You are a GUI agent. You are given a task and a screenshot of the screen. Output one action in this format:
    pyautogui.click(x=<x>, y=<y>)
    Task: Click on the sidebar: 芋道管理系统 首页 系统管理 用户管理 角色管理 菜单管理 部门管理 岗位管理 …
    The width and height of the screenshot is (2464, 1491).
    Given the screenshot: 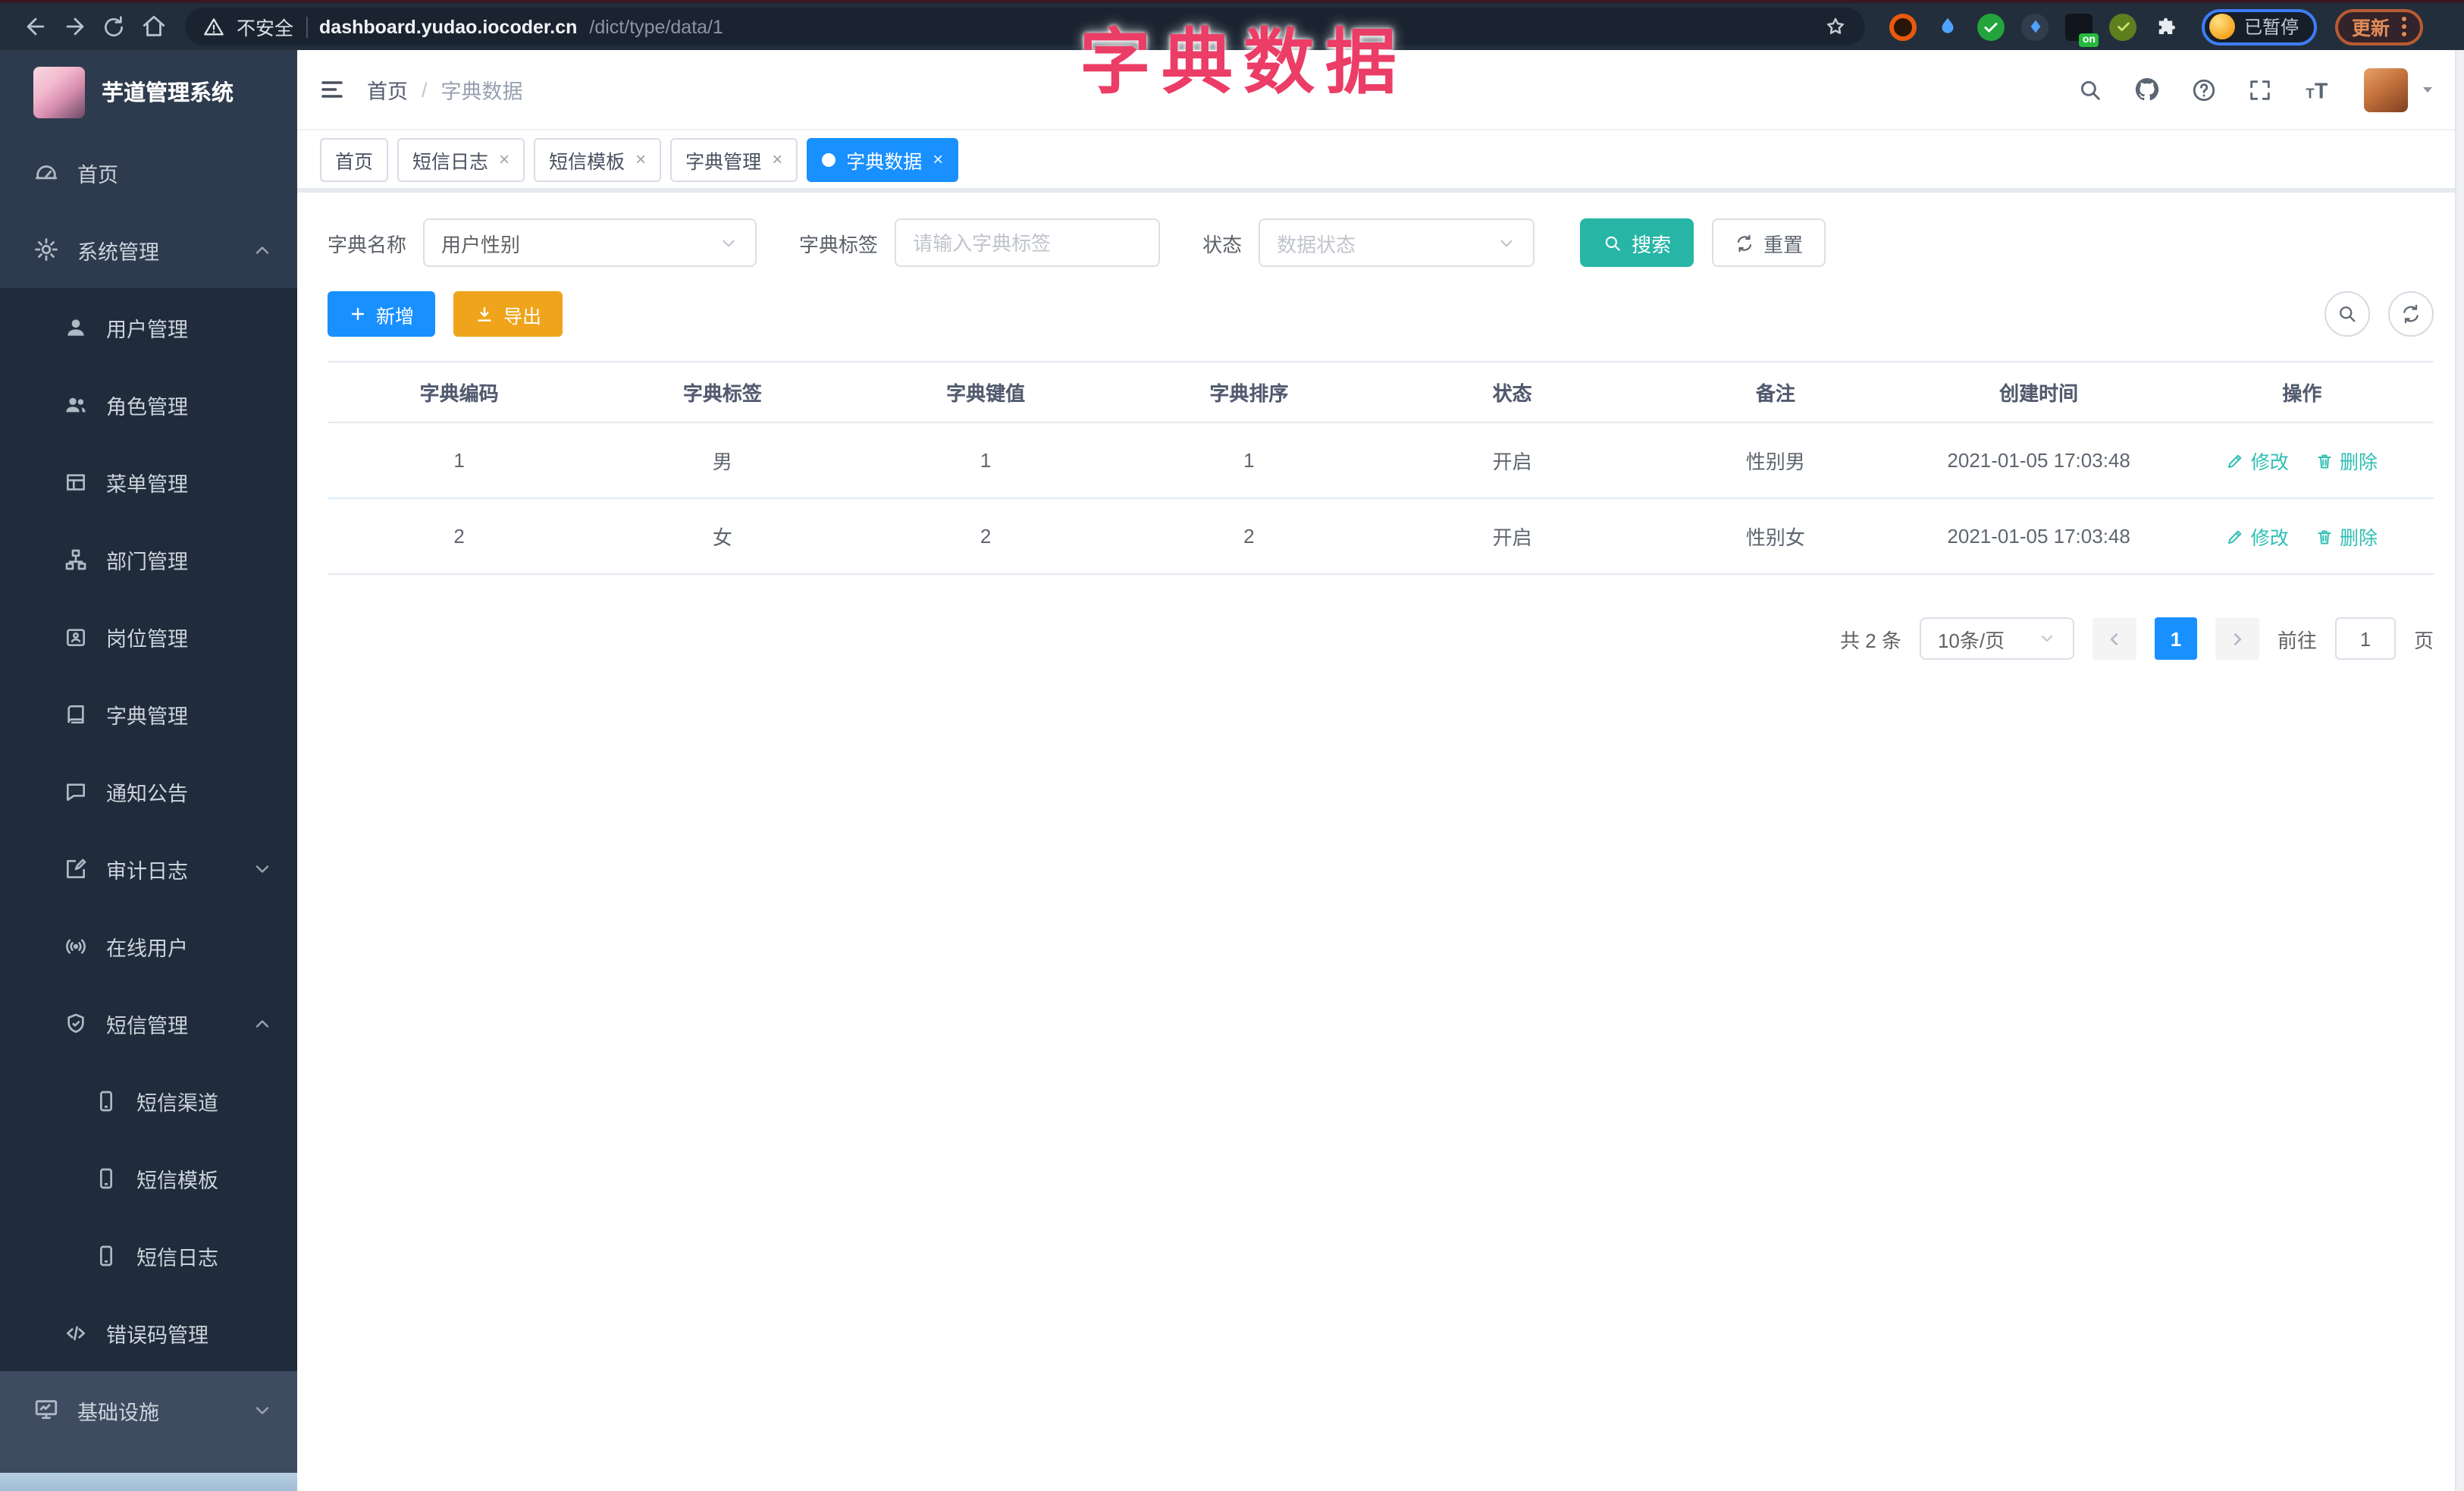 What is the action you would take?
    pyautogui.click(x=148, y=770)
    